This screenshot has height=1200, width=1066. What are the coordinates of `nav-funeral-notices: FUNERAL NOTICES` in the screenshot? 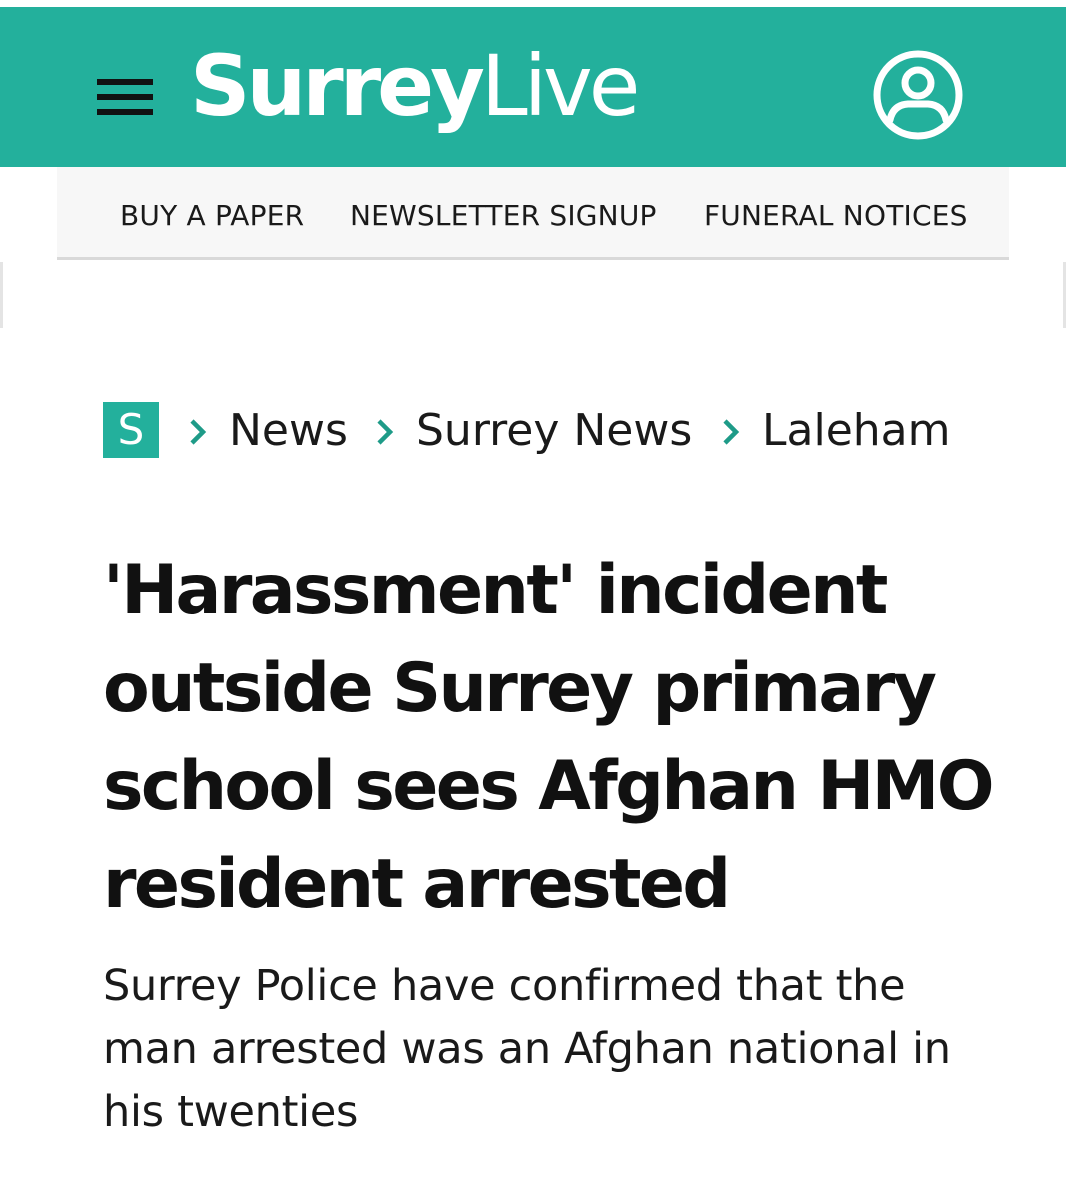 It's located at (836, 215).